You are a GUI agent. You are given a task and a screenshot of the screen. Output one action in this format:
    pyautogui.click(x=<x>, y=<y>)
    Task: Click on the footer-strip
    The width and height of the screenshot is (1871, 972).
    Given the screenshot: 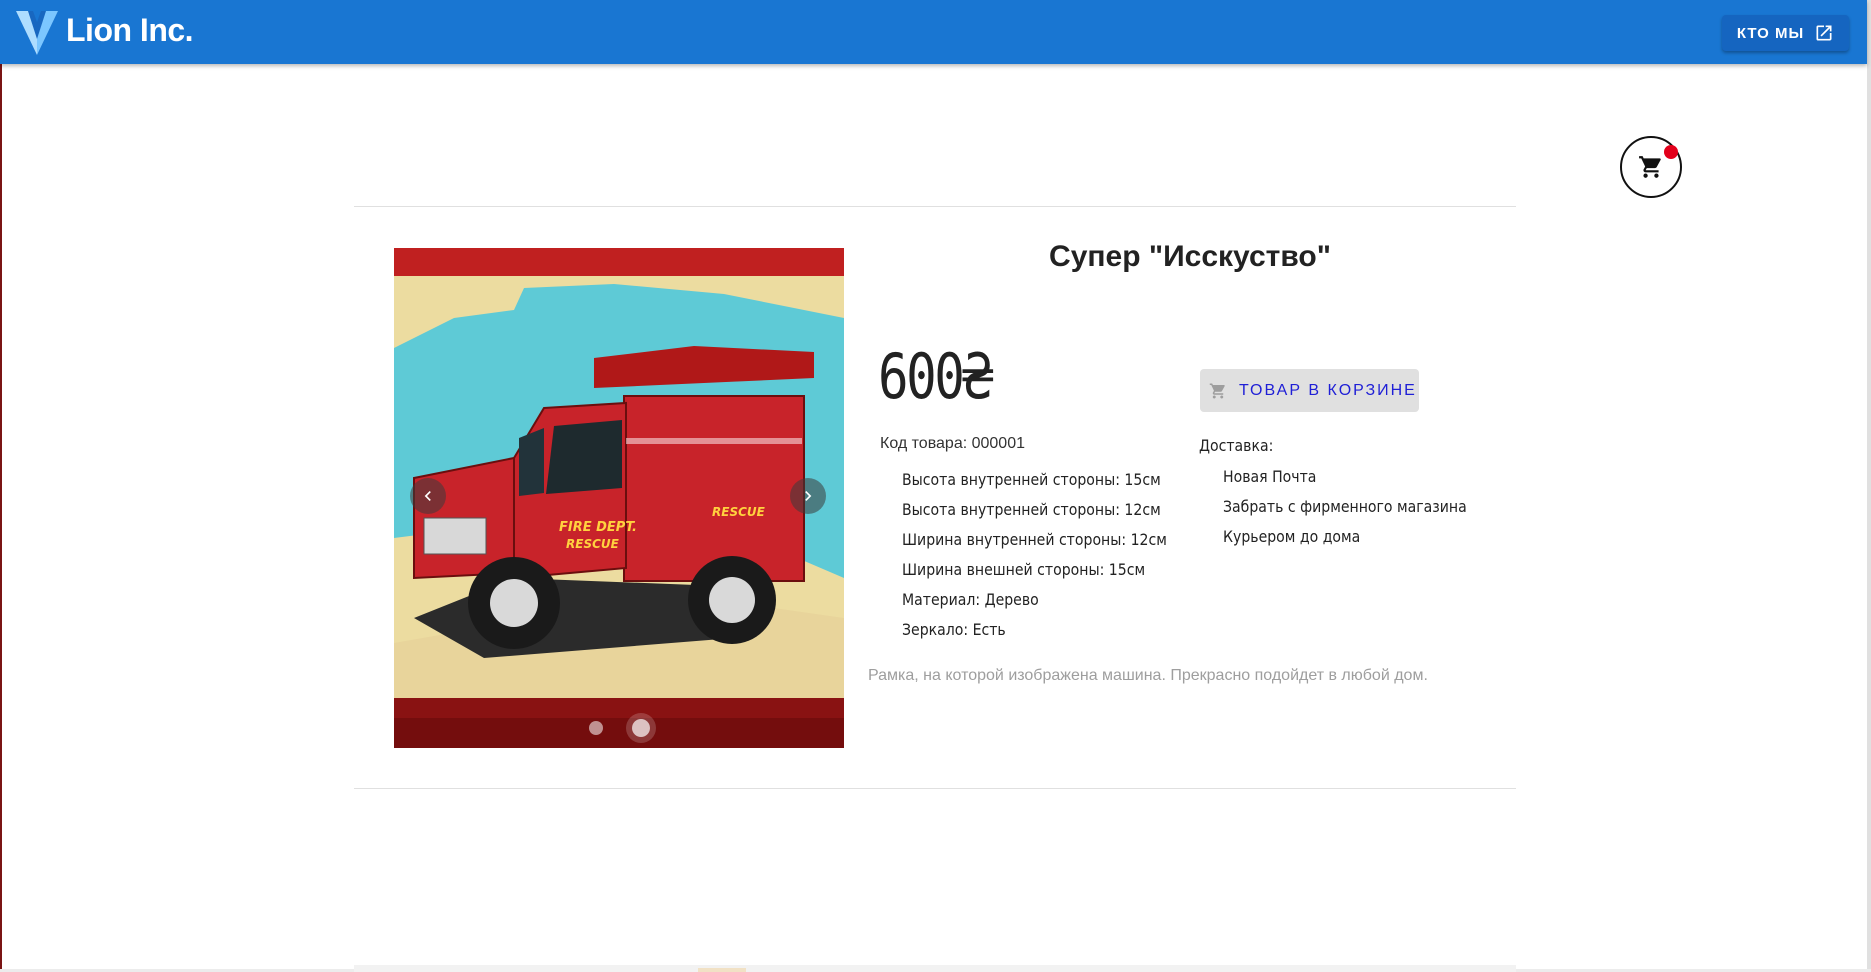 What is the action you would take?
    pyautogui.click(x=935, y=968)
    